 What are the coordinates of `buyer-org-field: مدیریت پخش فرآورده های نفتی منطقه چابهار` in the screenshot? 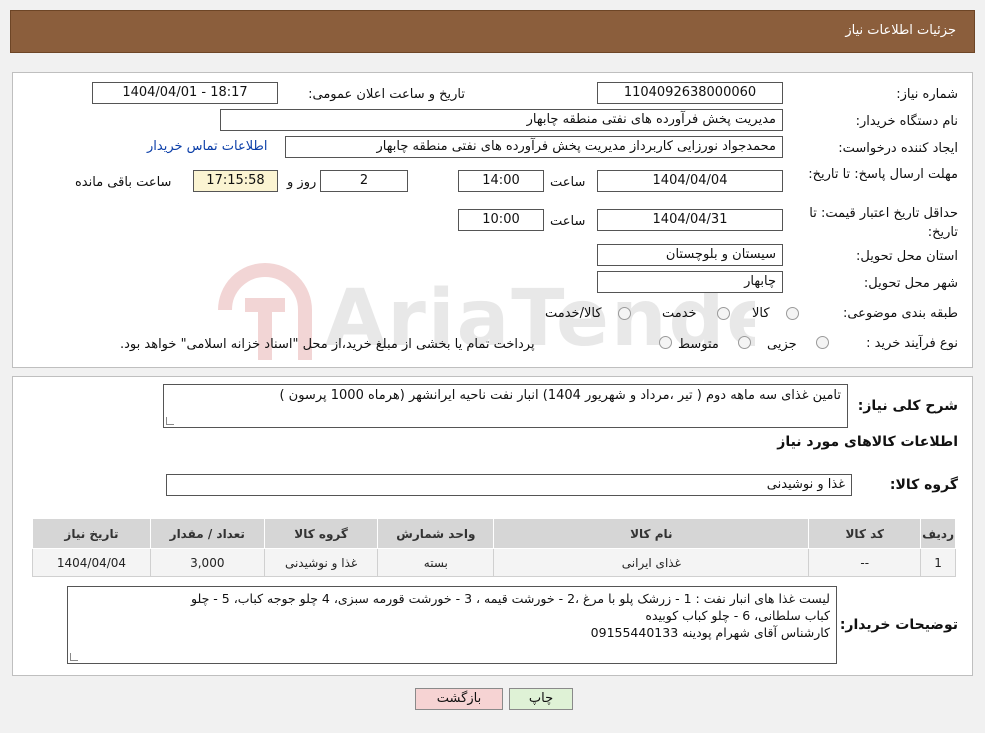 It's located at (501, 120).